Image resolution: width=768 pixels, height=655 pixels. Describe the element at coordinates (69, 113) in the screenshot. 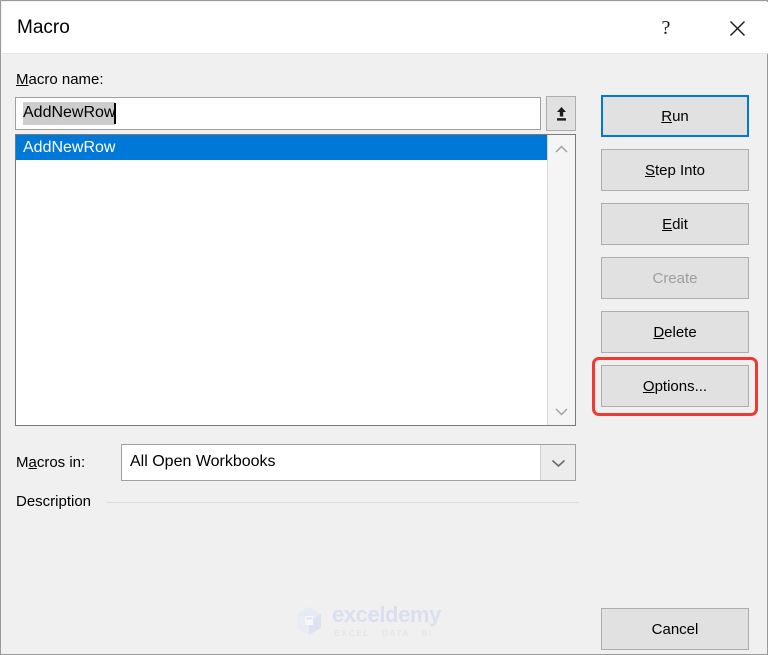

I see `macro-name-value: AddNewRow` at that location.